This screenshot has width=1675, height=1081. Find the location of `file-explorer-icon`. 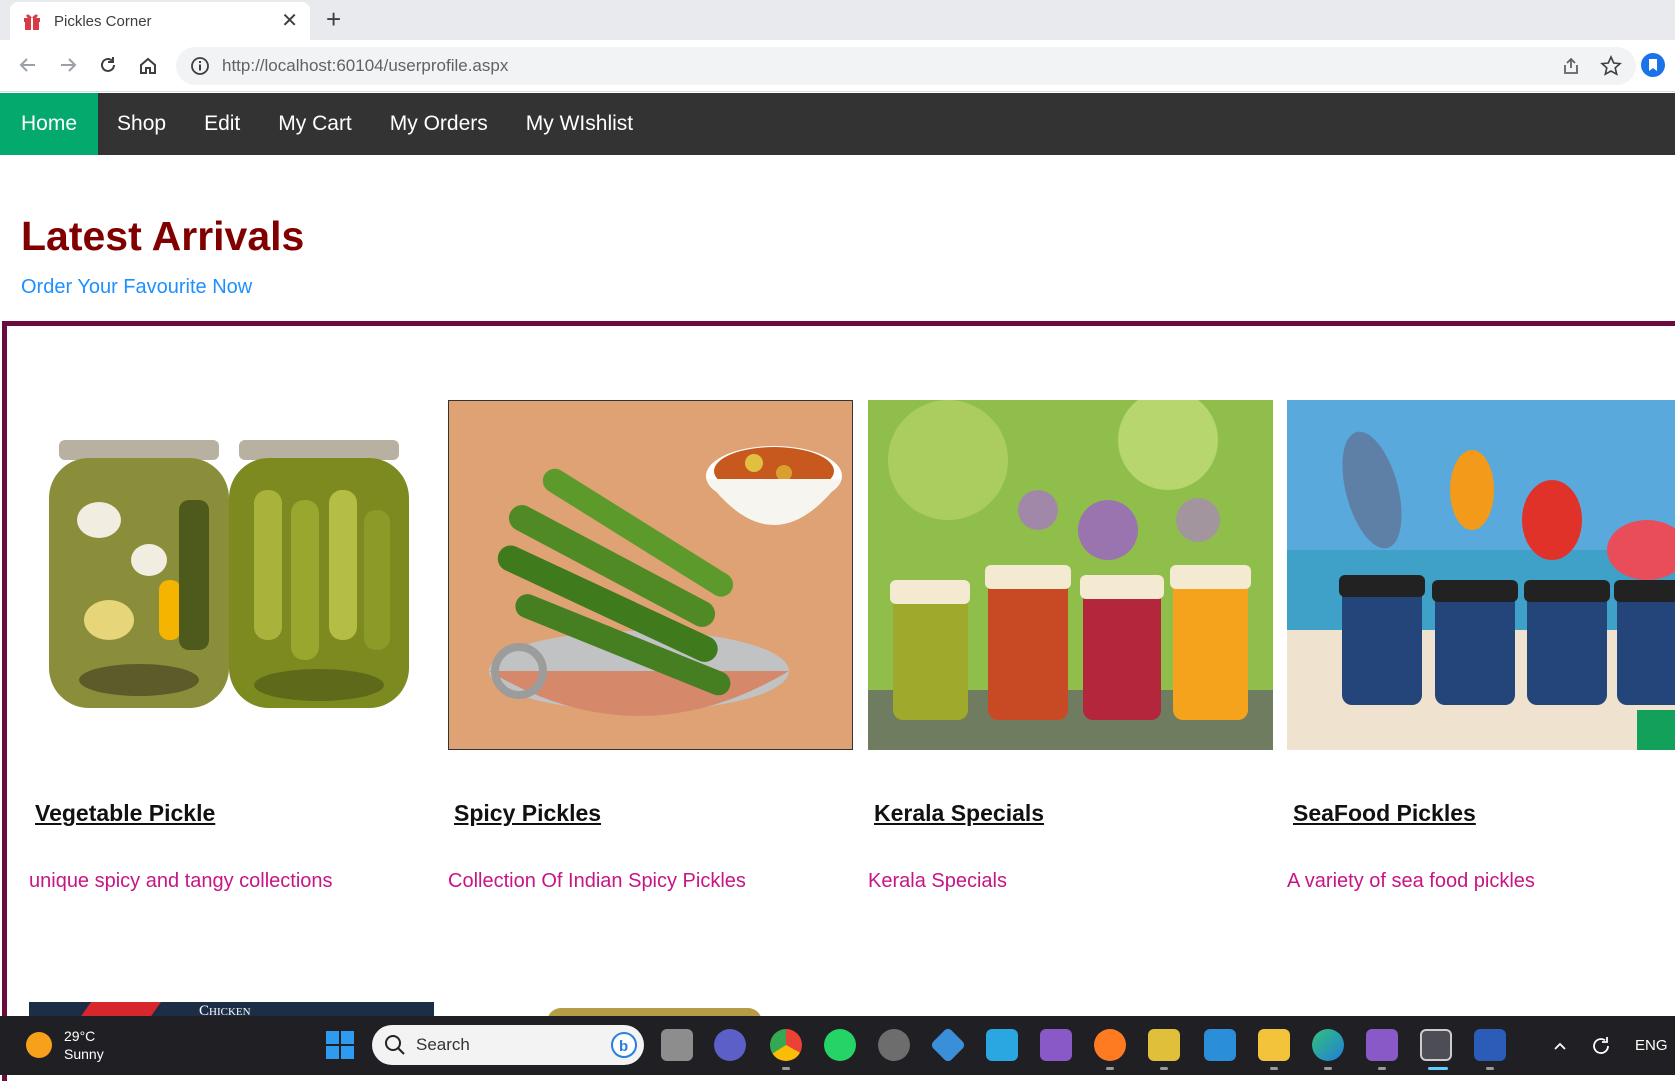

file-explorer-icon is located at coordinates (1274, 1045).